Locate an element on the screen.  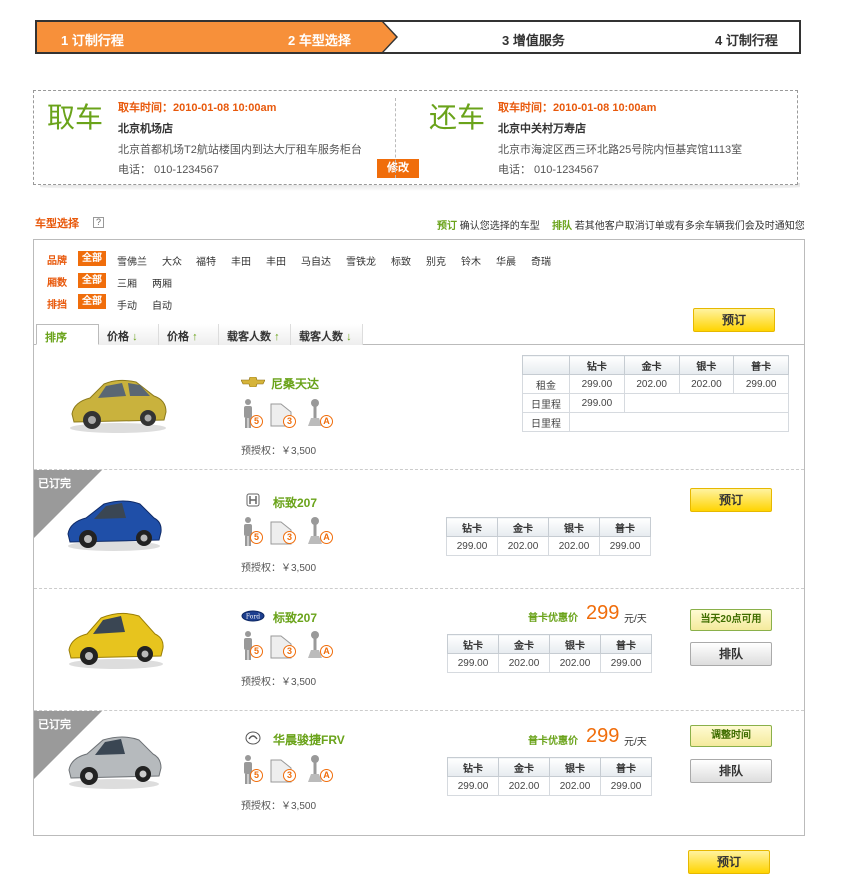
return-time: 取车时间：2010-01-08 10:00am is located at coordinates (577, 108).